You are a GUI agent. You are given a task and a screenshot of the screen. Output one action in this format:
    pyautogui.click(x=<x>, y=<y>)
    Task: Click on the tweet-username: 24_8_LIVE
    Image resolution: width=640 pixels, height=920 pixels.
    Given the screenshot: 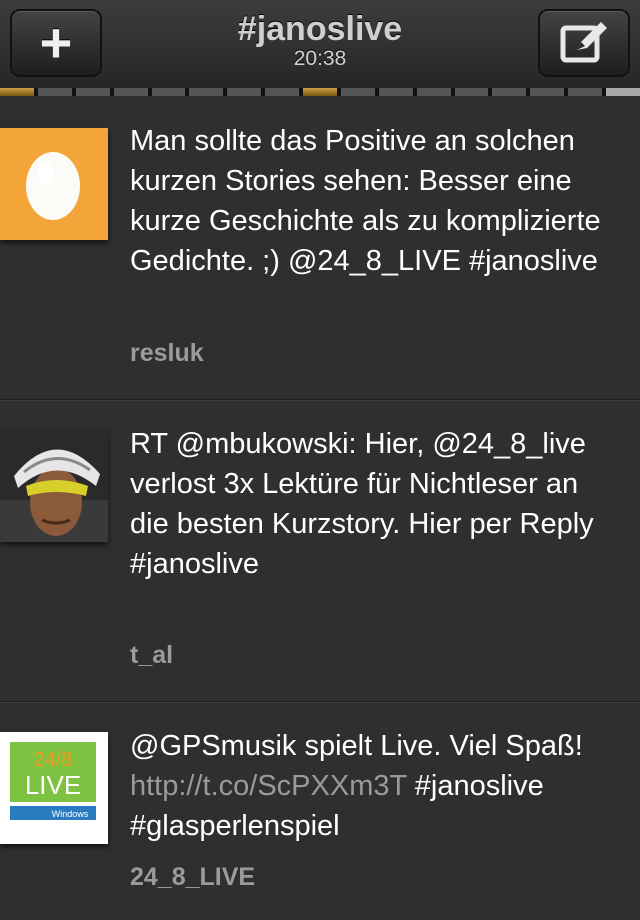 What is the action you would take?
    pyautogui.click(x=192, y=877)
    